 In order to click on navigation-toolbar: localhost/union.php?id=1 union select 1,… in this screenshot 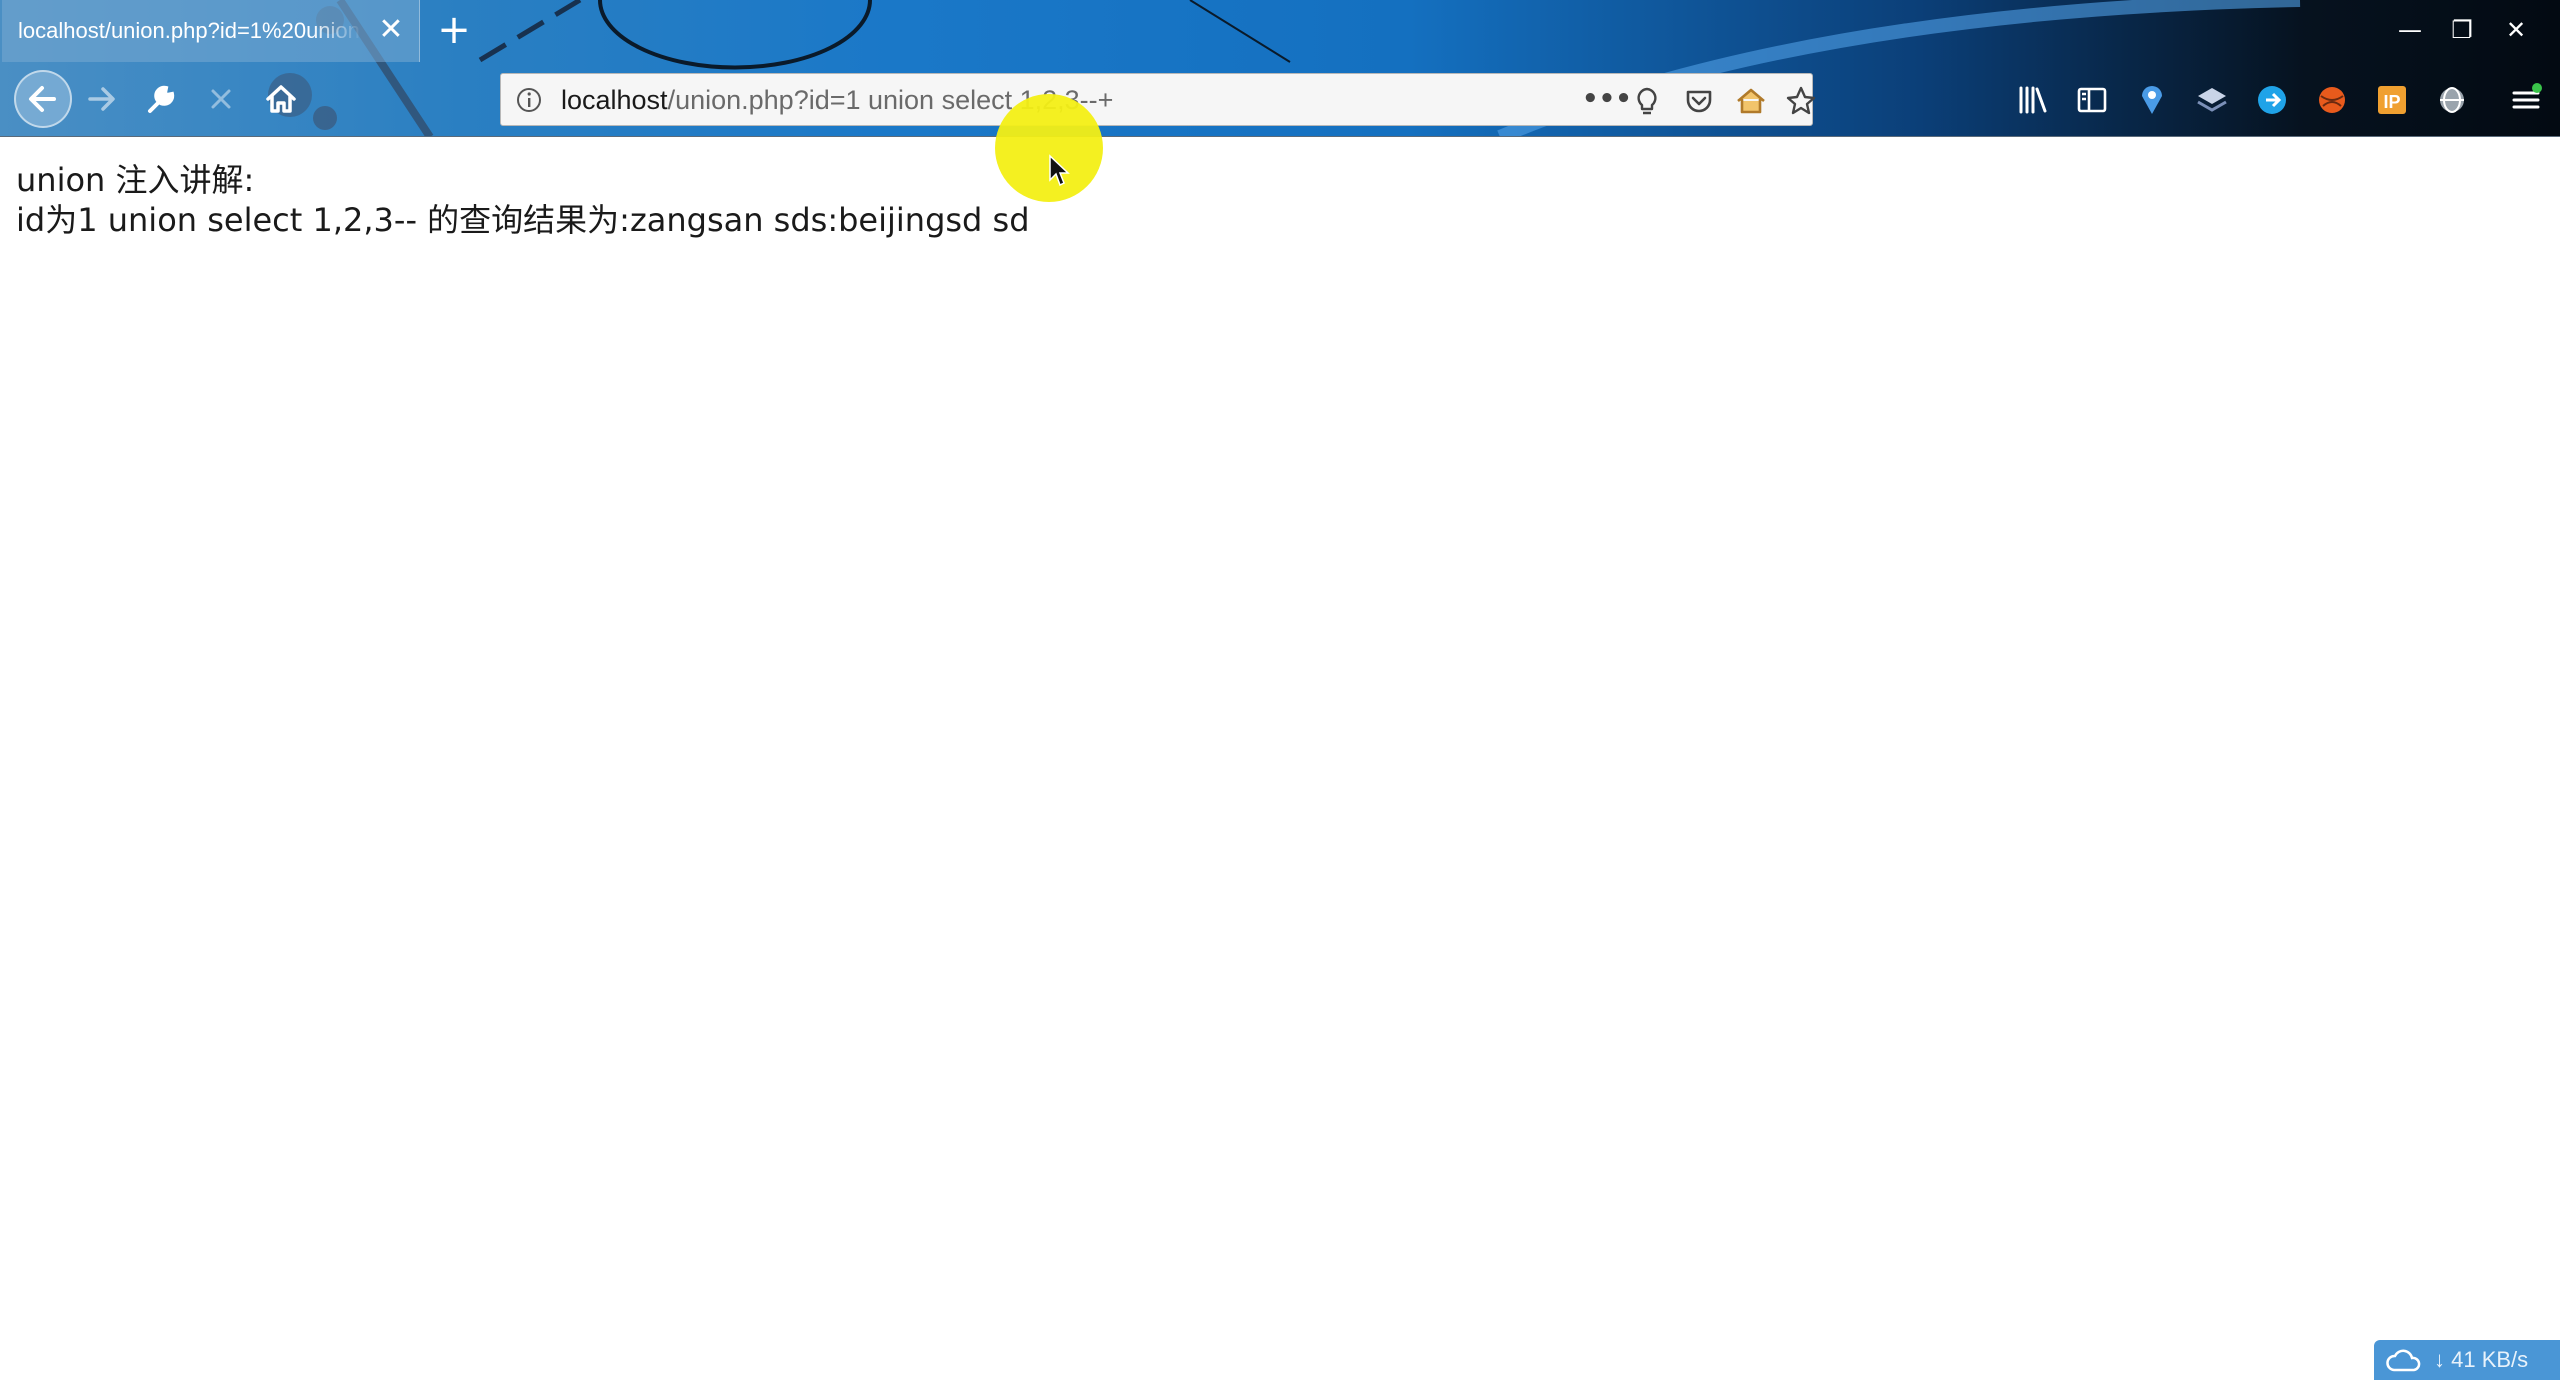, I will do `click(1280, 99)`.